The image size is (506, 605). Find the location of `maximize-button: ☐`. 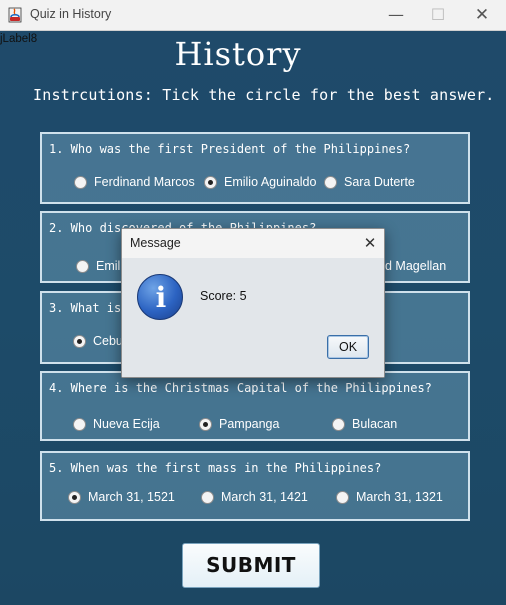

maximize-button: ☐ is located at coordinates (438, 15).